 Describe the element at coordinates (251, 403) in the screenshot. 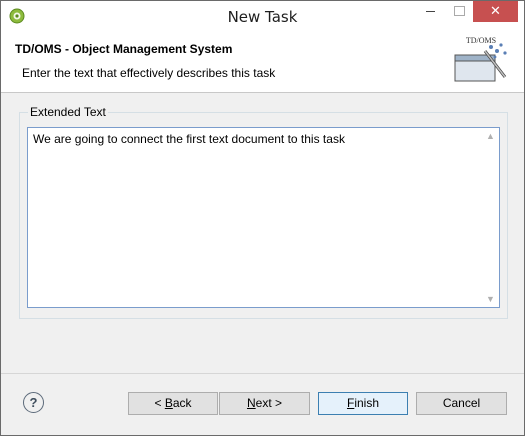

I see `next-mnemonic: N` at that location.